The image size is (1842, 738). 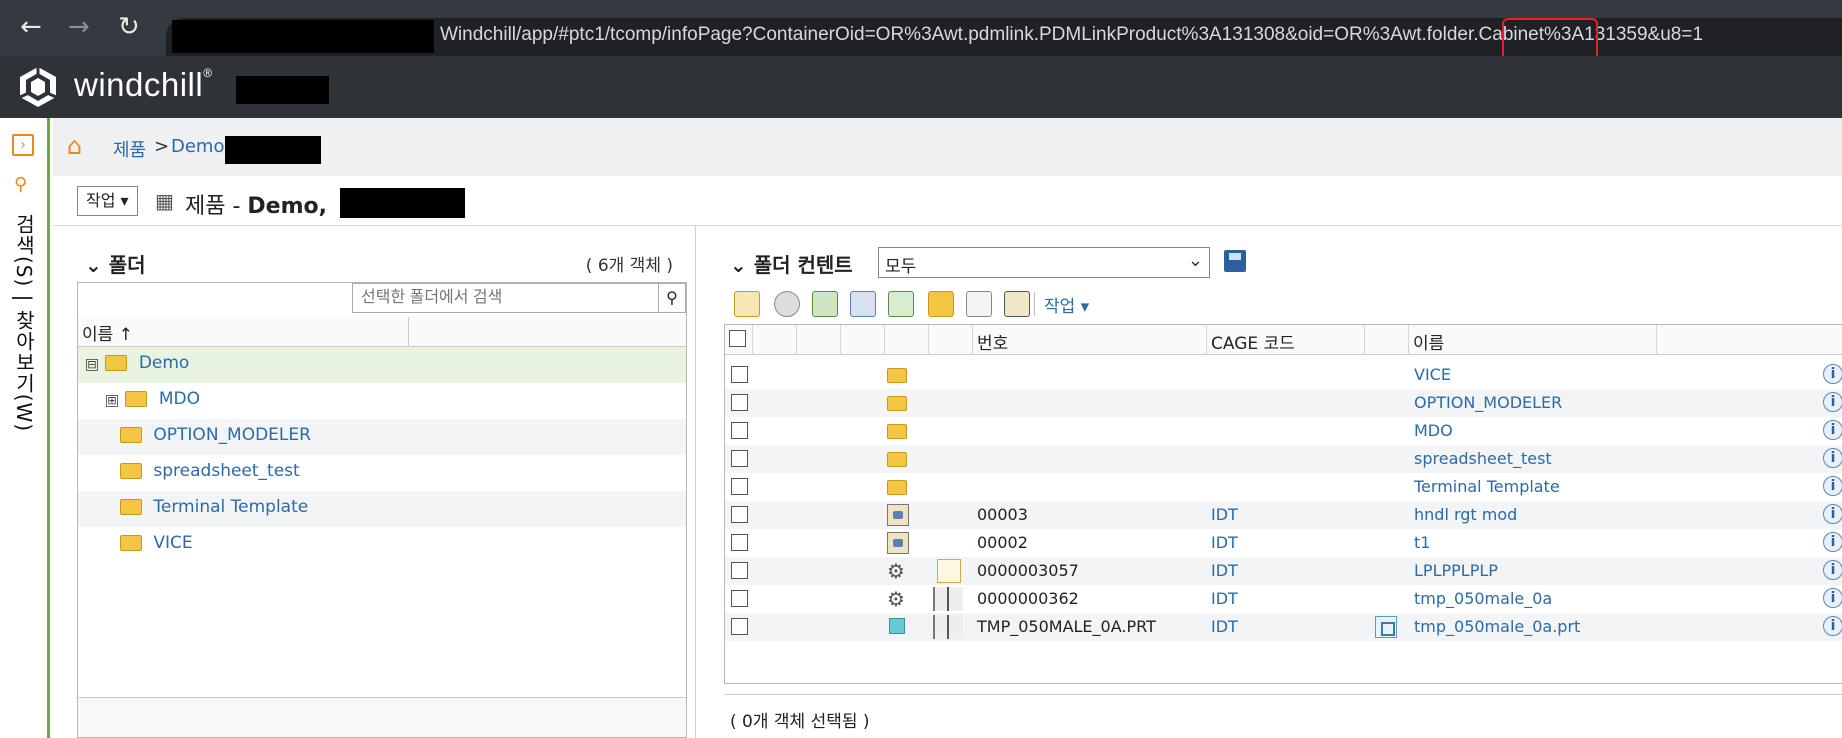 I want to click on cell-name: LPLPPLPLP, so click(x=1456, y=570).